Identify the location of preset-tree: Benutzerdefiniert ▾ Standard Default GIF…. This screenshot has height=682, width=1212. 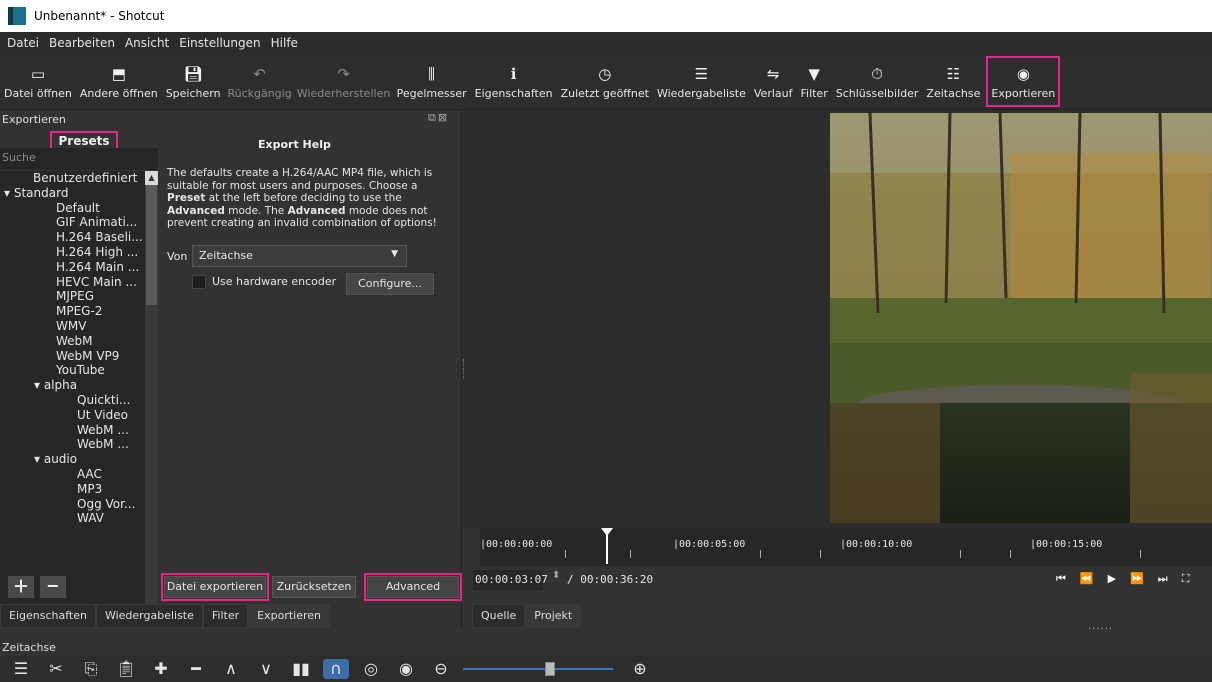
(72, 395).